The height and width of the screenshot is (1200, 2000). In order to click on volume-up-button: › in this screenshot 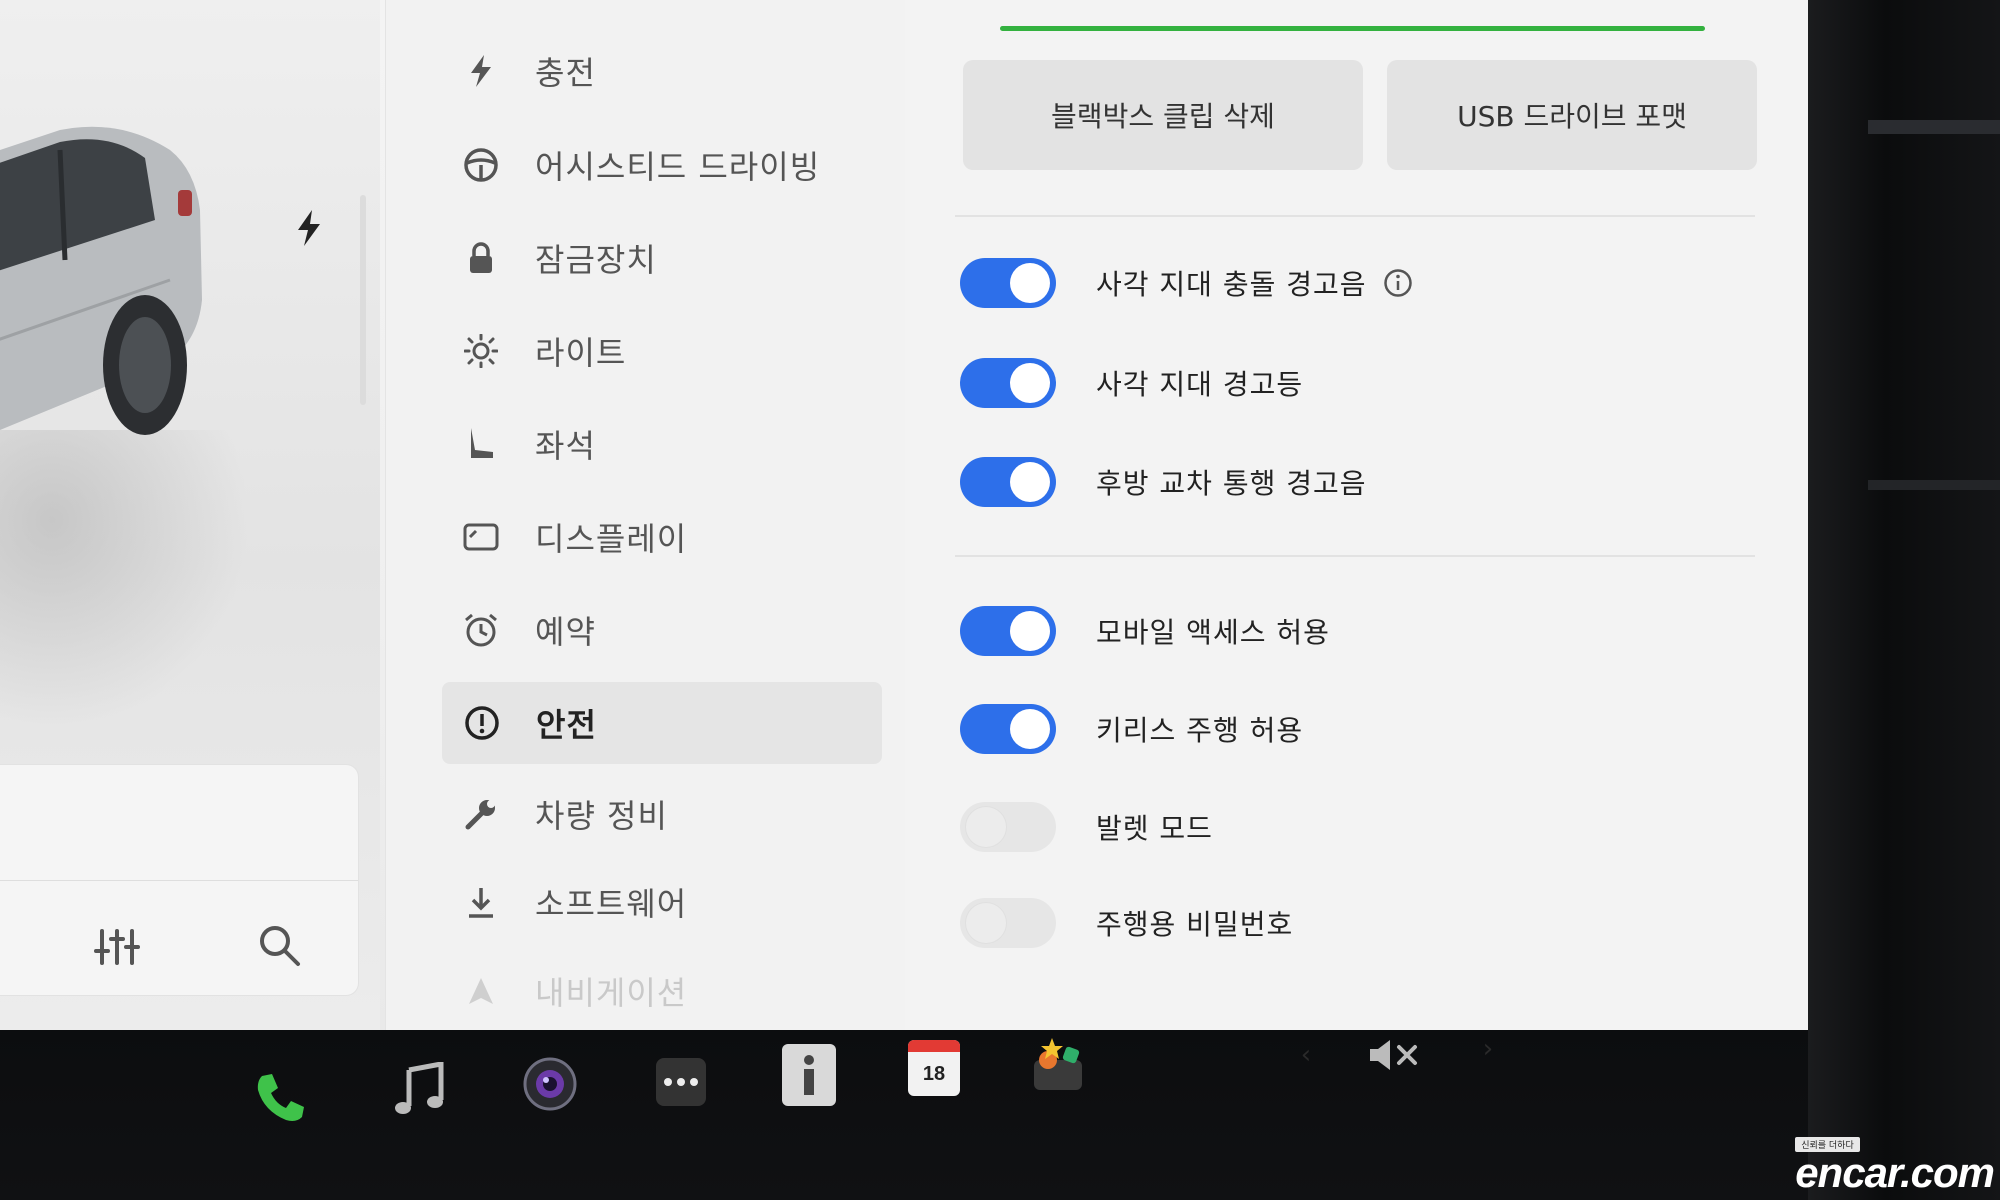, I will do `click(1488, 1049)`.